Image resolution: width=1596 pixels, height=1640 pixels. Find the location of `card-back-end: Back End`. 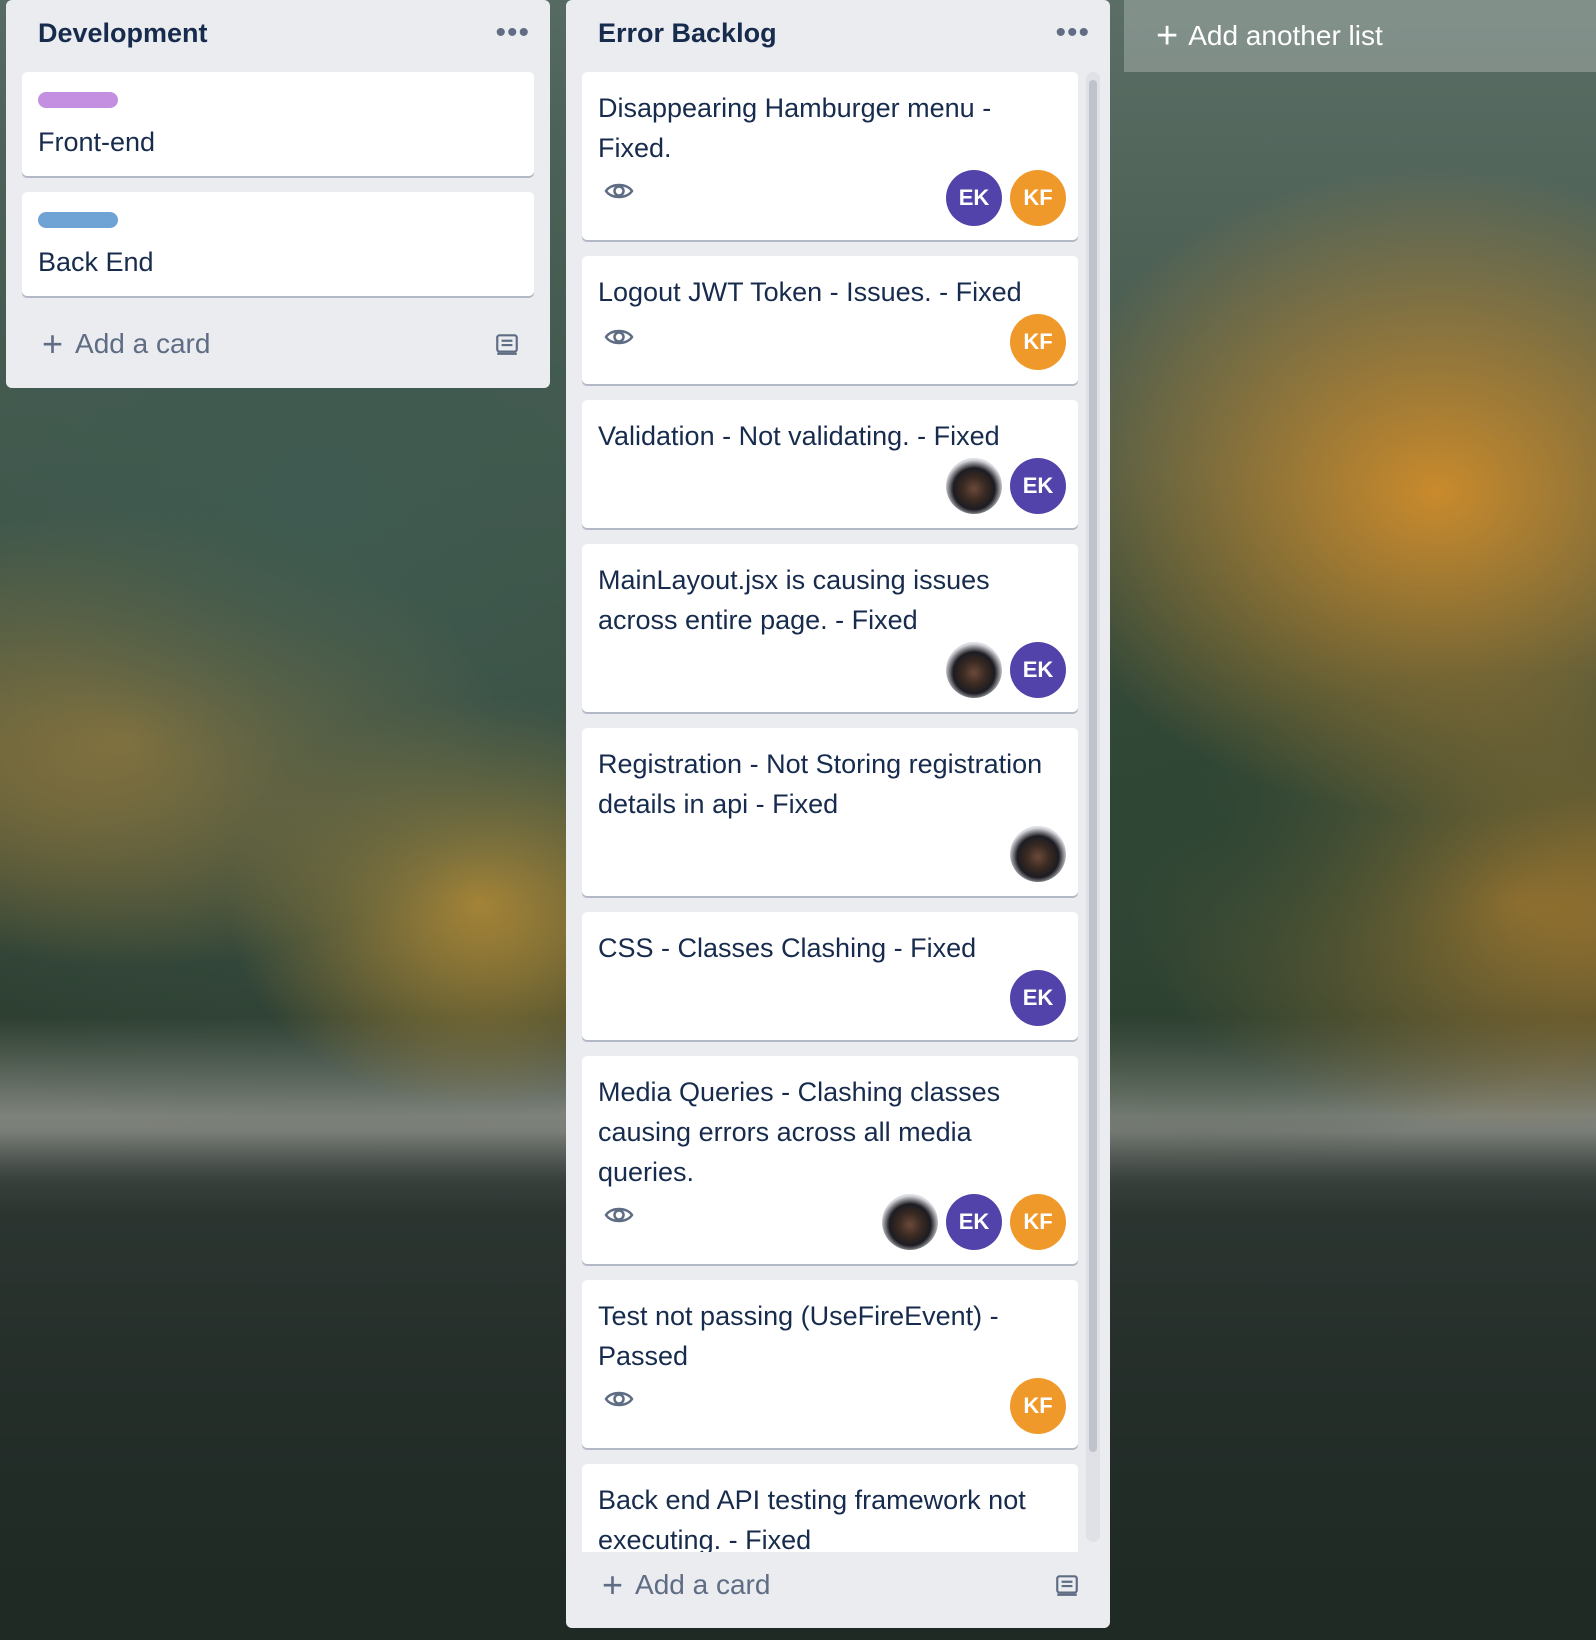

card-back-end: Back End is located at coordinates (278, 244).